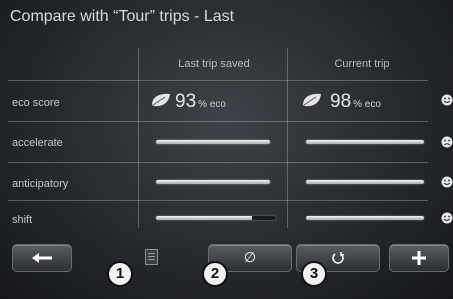  What do you see at coordinates (120, 274) in the screenshot?
I see `callout-1: 1` at bounding box center [120, 274].